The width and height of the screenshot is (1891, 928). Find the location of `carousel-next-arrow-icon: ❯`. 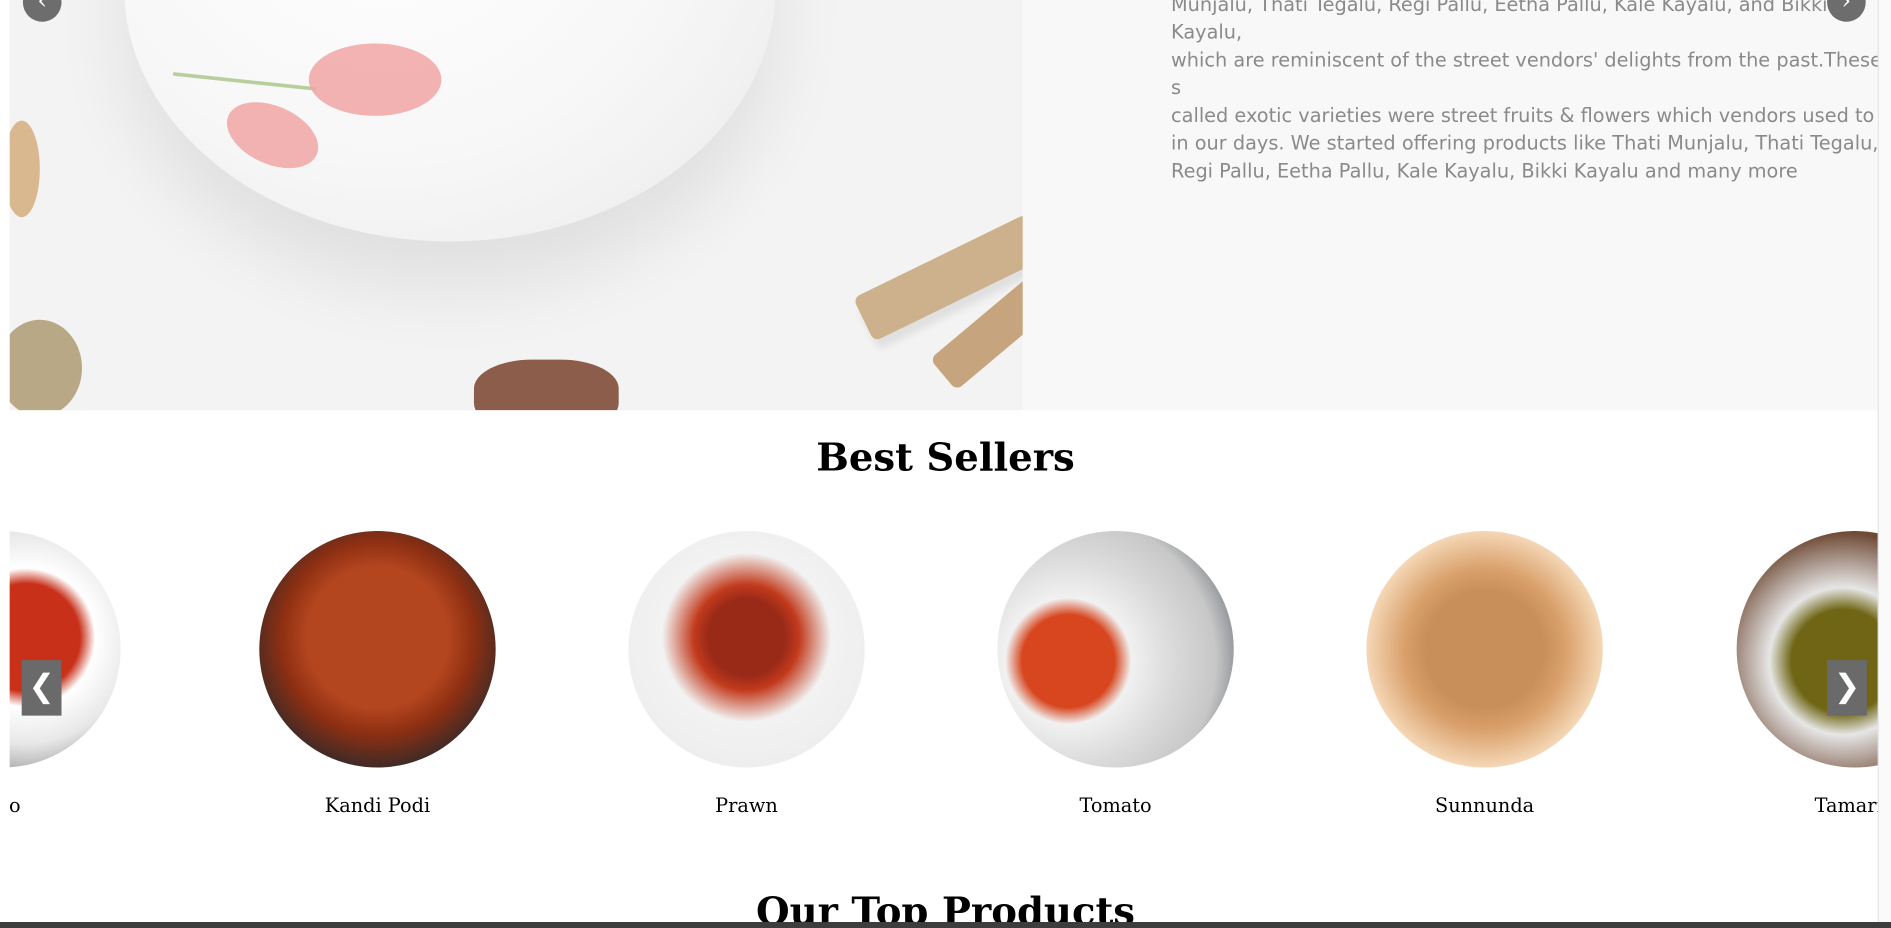

carousel-next-arrow-icon: ❯ is located at coordinates (1847, 688).